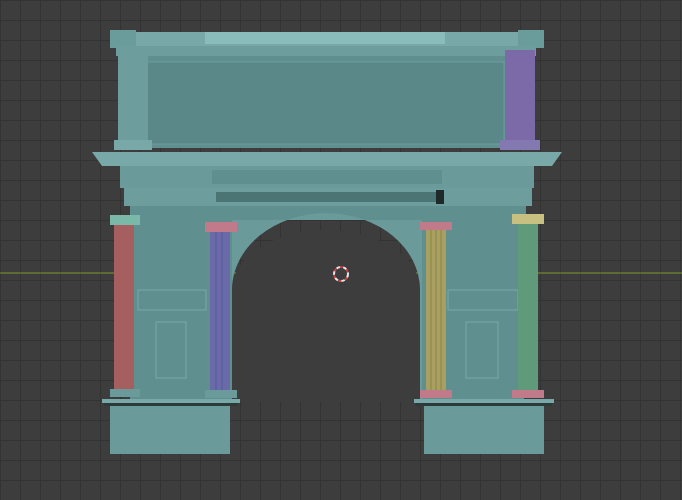 The image size is (682, 500). Describe the element at coordinates (325, 103) in the screenshot. I see `attic-inner-panel` at that location.